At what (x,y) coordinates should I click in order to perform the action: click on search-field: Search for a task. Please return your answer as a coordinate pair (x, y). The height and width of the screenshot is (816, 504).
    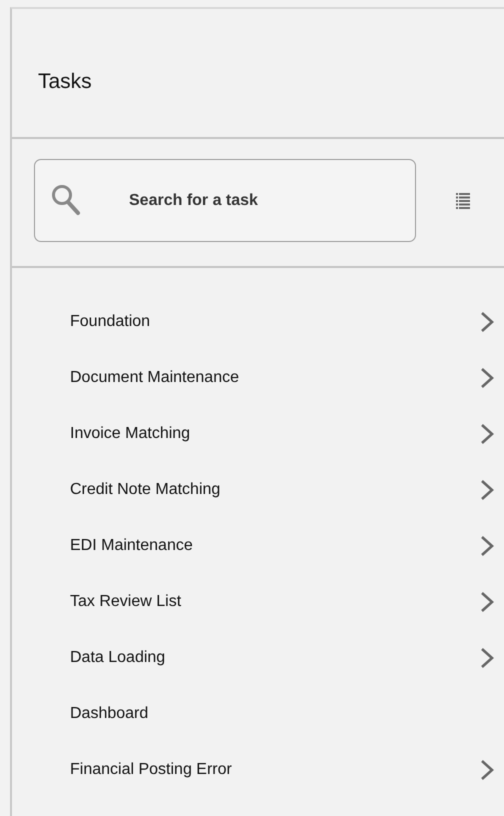
    Looking at the image, I should click on (225, 200).